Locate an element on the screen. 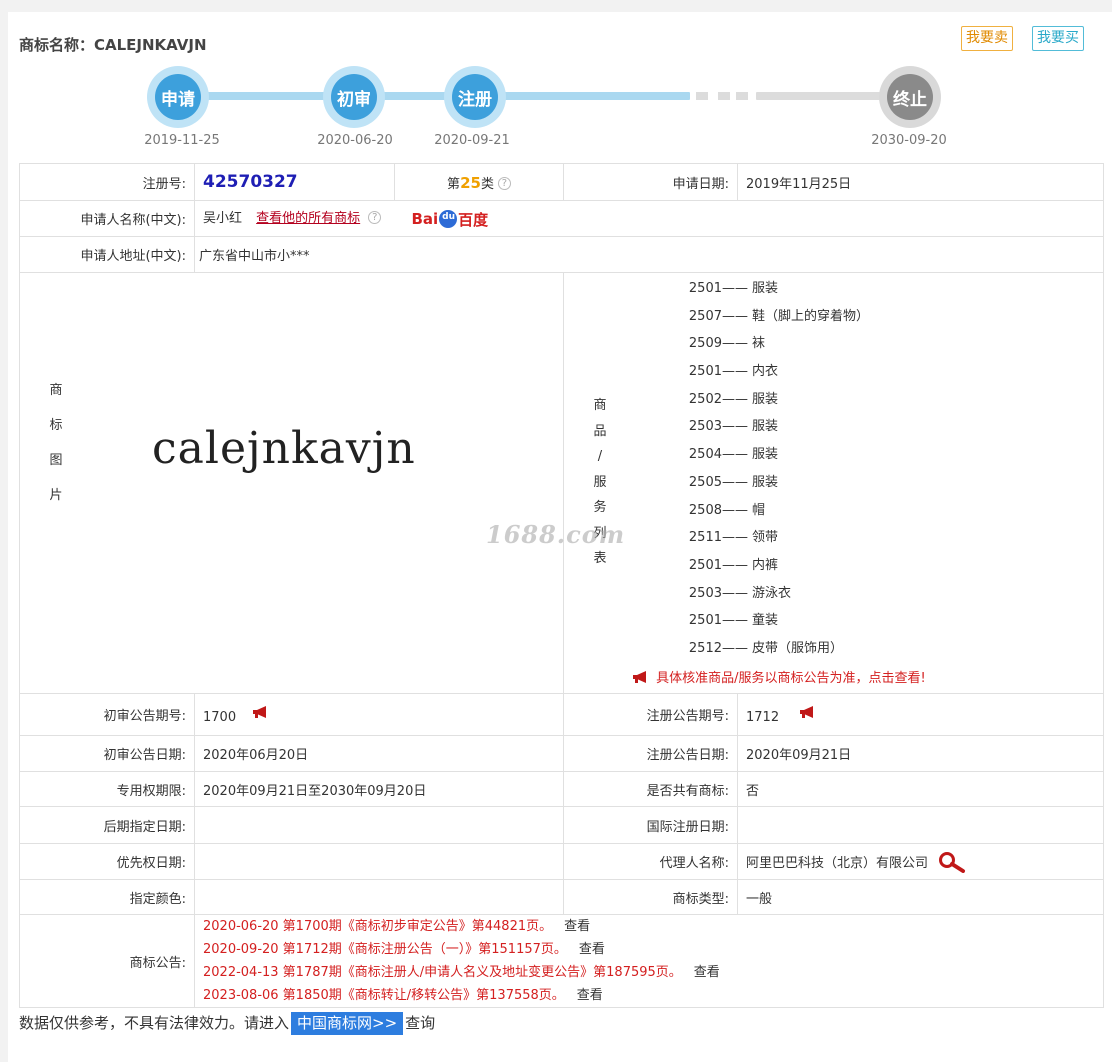  goods-code: 2505 is located at coordinates (705, 482).